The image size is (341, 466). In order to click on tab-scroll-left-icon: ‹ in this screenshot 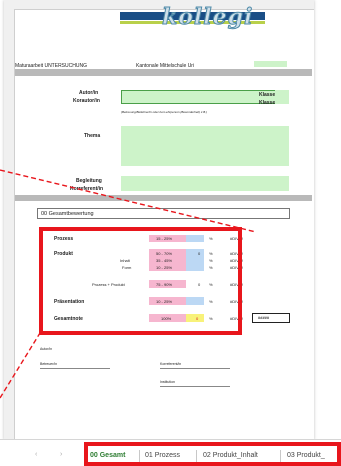, I will do `click(36, 454)`.